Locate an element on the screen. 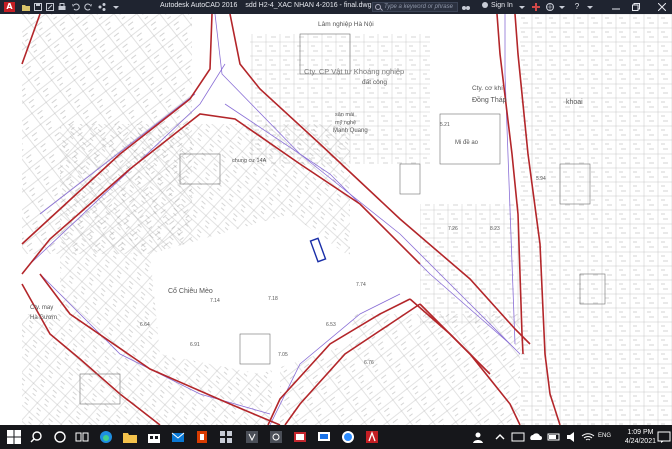 This screenshot has width=672, height=449. presentation-app-icon is located at coordinates (300, 437).